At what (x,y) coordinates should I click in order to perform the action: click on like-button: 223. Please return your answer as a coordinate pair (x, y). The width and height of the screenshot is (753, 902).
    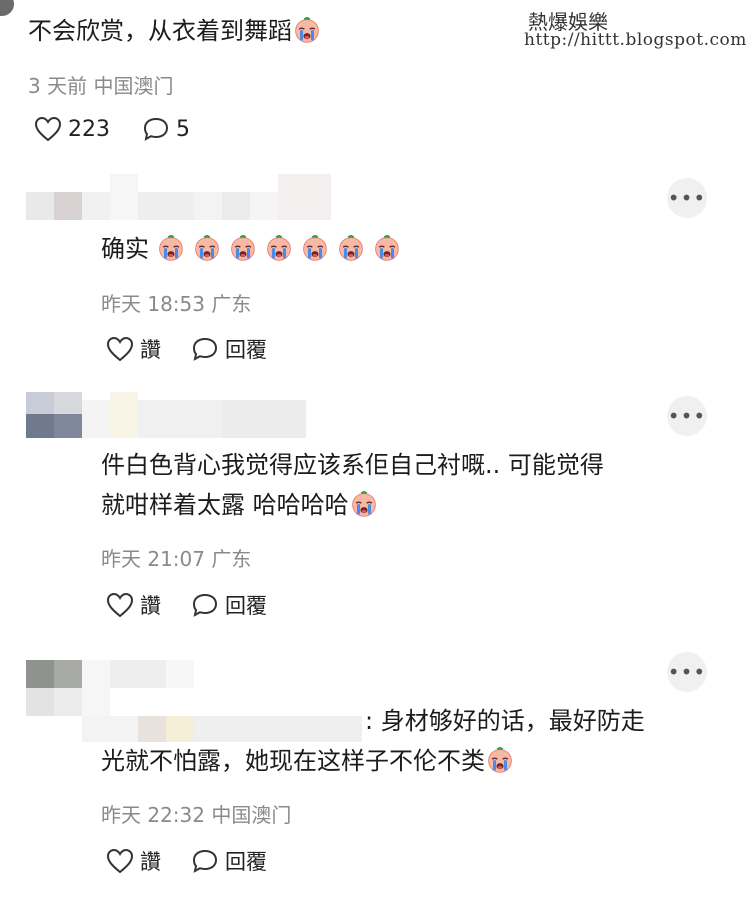
    Looking at the image, I should click on (72, 129).